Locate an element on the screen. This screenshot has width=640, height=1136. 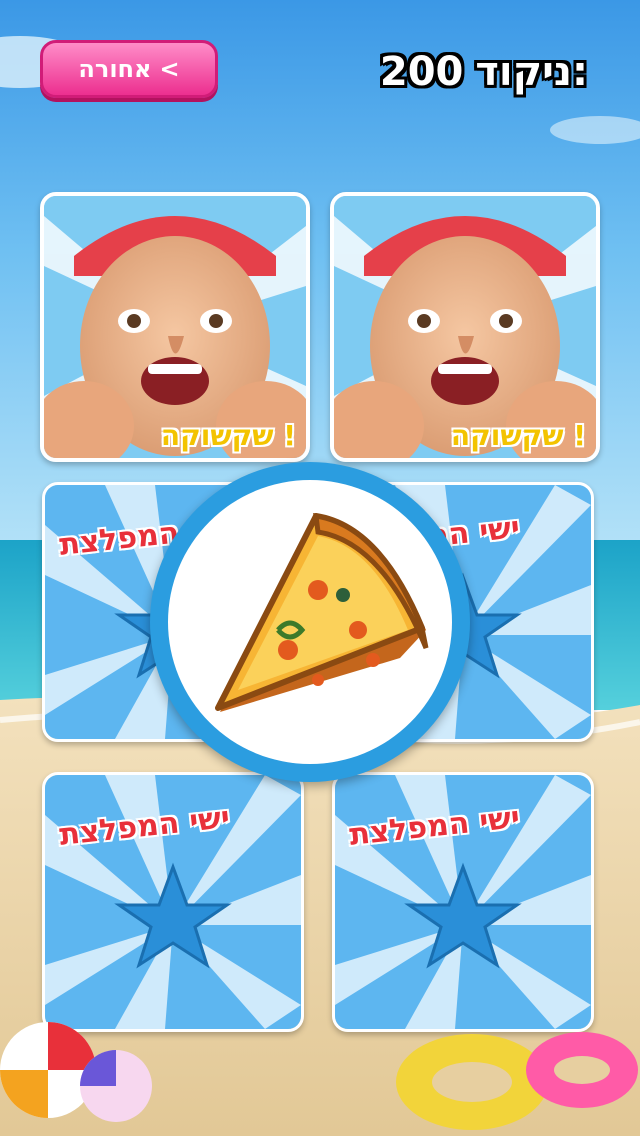
memory-card-back-3: ישי המפלצת is located at coordinates (173, 902).